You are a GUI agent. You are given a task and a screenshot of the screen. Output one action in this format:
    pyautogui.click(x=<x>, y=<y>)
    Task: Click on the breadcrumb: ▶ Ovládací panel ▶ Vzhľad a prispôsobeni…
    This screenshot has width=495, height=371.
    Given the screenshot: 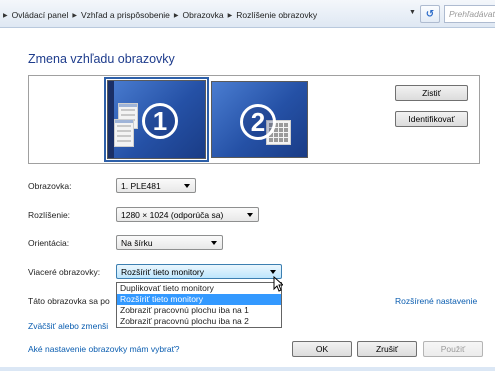 What is the action you would take?
    pyautogui.click(x=203, y=15)
    